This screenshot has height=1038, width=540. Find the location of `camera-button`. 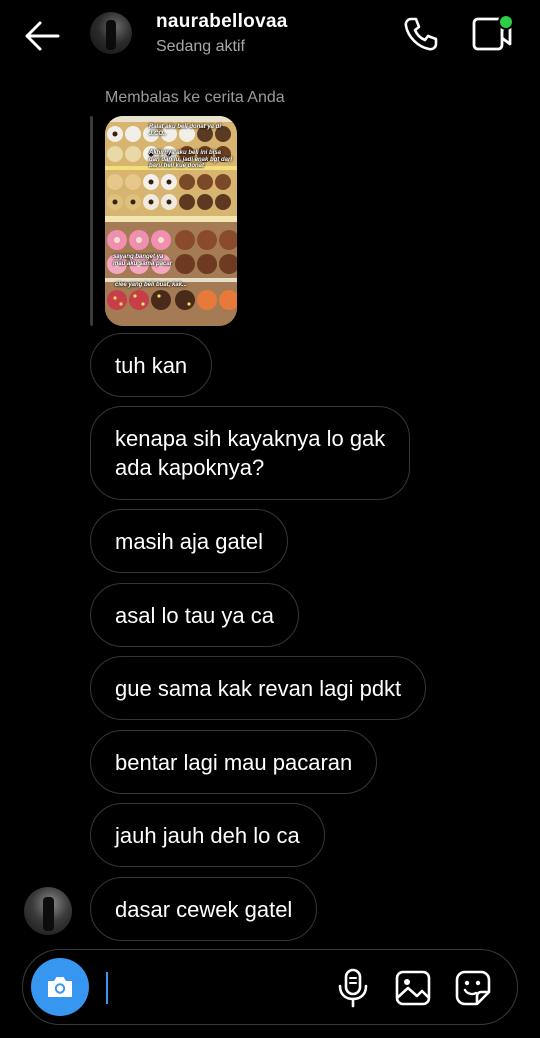

camera-button is located at coordinates (60, 987).